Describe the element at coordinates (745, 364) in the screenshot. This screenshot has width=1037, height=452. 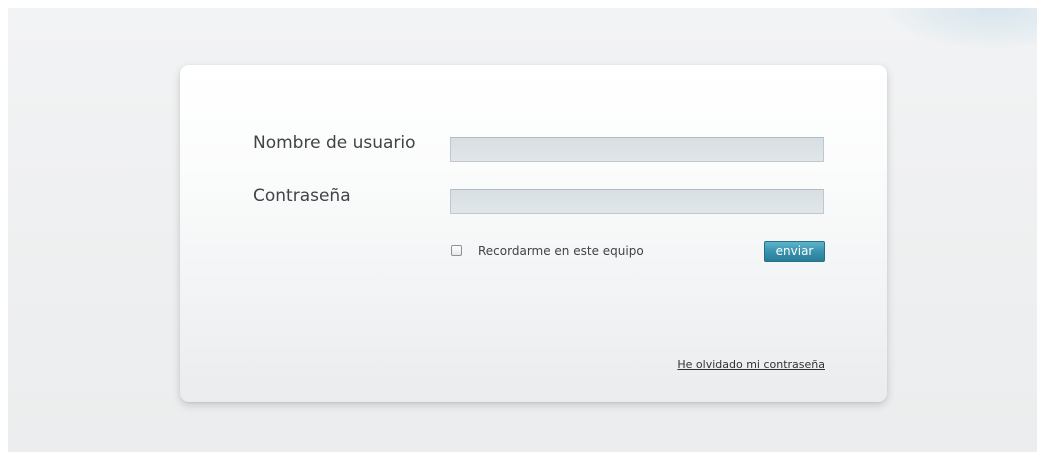
I see `forgot-password-link: He olvidado mi contraseña` at that location.